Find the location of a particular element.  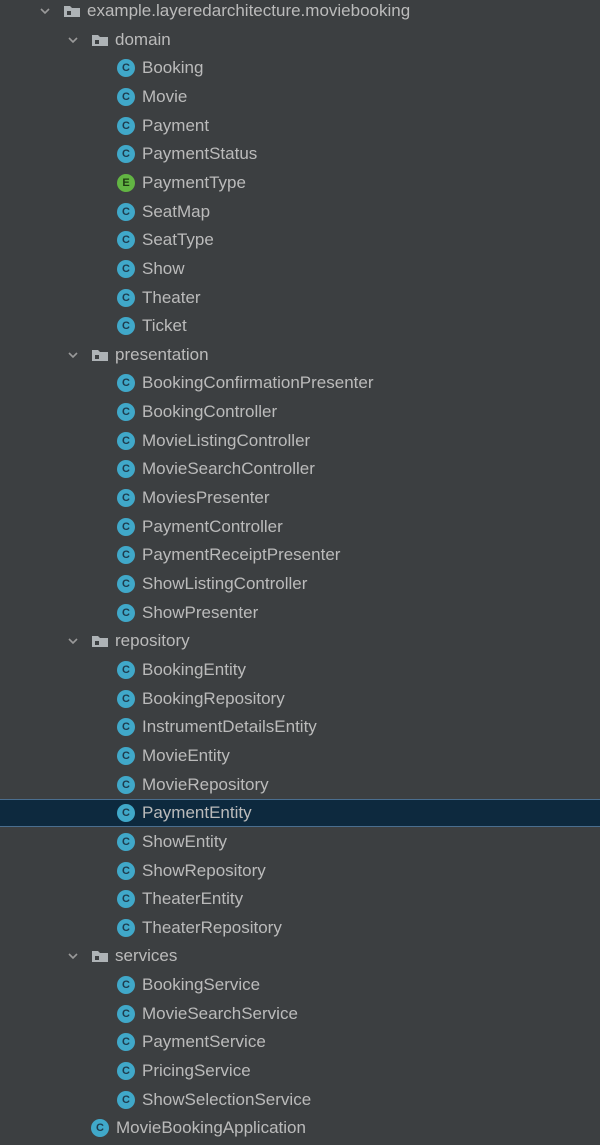

tree-node-label: BookingEntity is located at coordinates (194, 669).